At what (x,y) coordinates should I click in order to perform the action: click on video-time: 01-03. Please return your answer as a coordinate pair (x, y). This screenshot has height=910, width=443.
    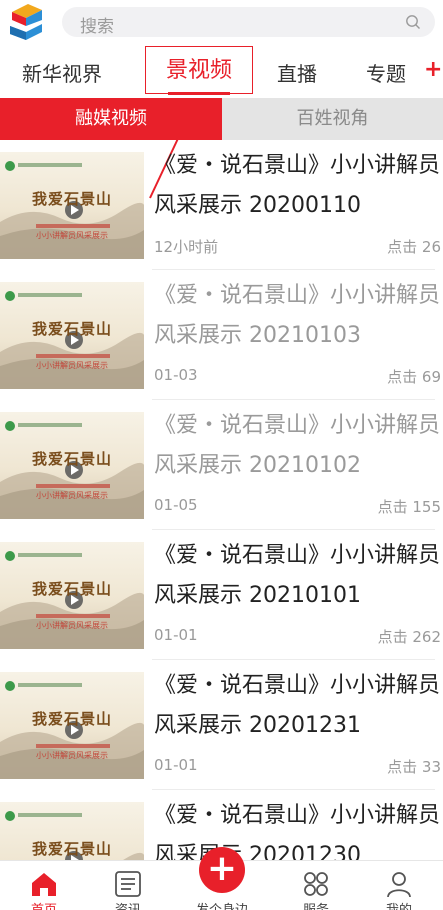
    Looking at the image, I should click on (176, 375).